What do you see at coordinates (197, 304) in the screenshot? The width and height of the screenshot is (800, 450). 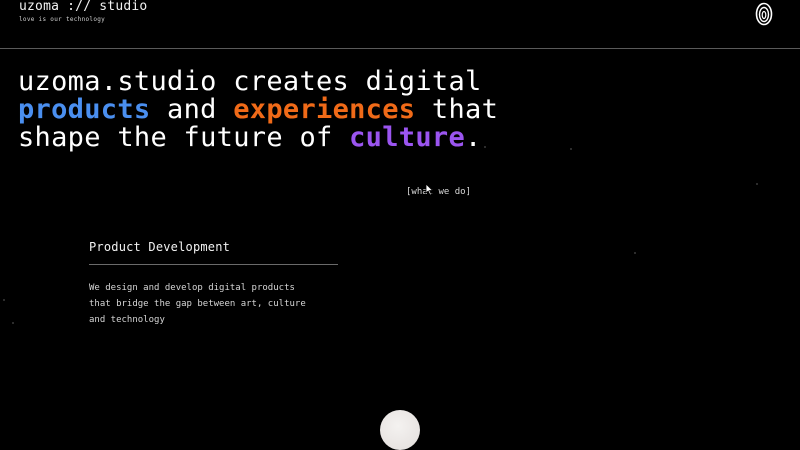 I see `service-desc-line-2: that bridge the gap between art, culture` at bounding box center [197, 304].